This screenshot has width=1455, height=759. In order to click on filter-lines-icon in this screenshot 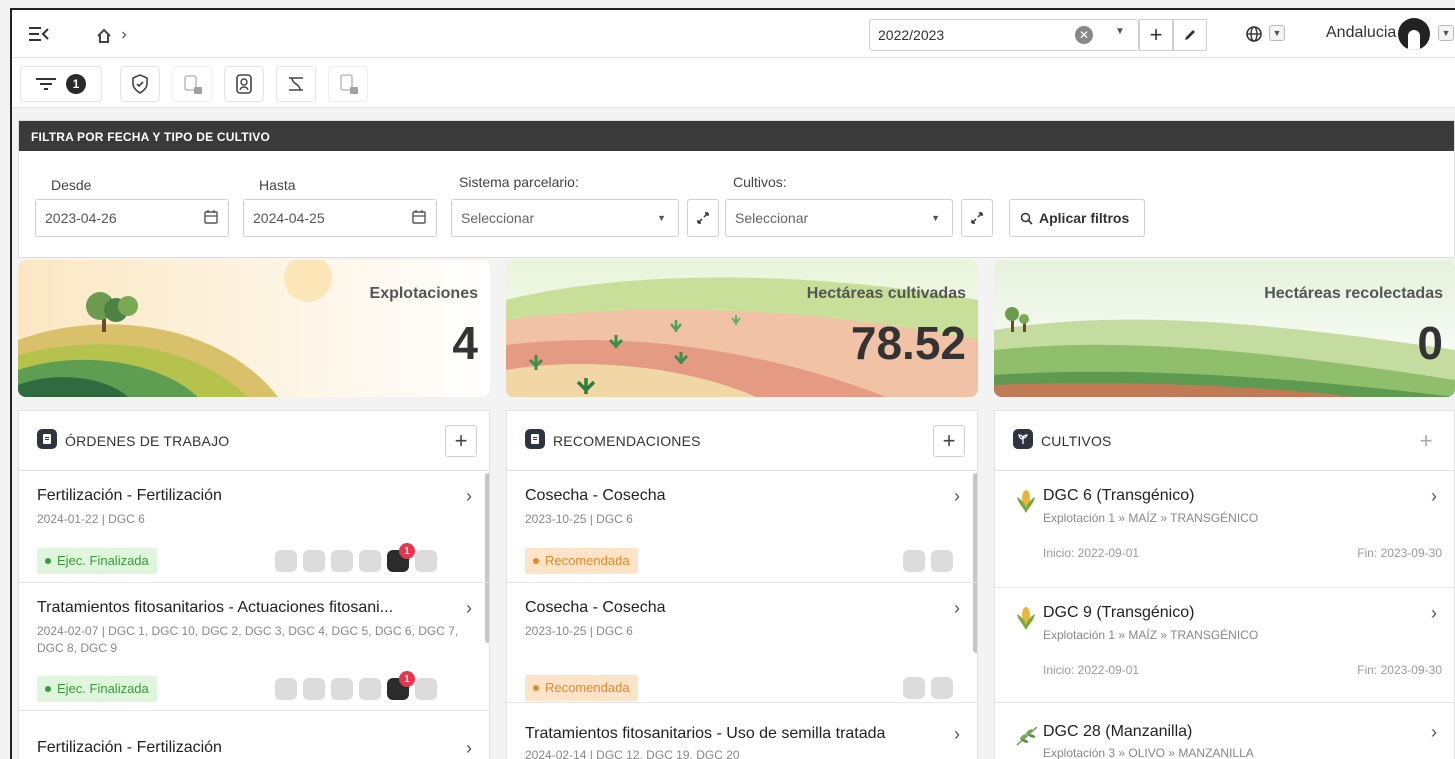, I will do `click(46, 84)`.